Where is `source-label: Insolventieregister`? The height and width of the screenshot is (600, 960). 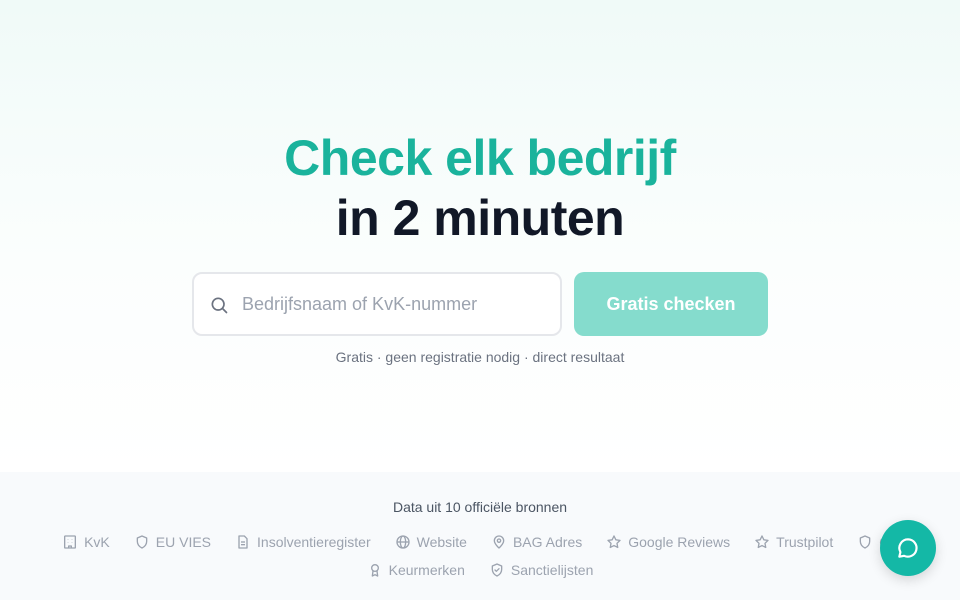 source-label: Insolventieregister is located at coordinates (314, 542).